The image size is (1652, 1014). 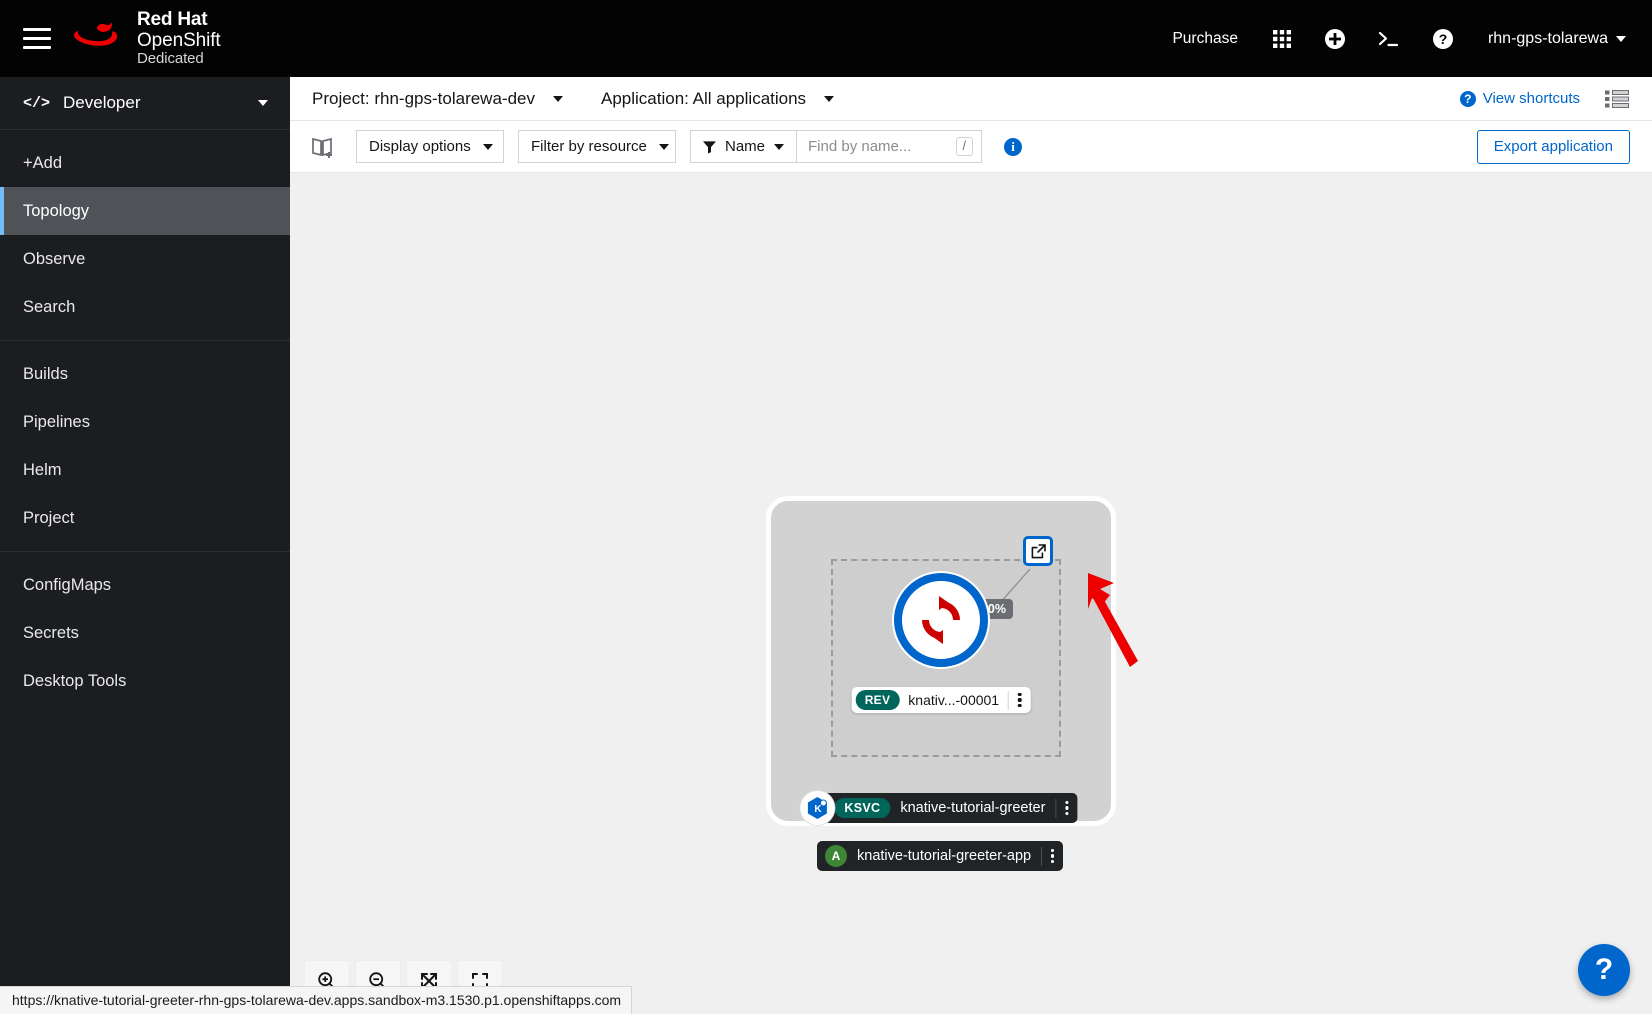 I want to click on perspective-switcher: </> Developer, so click(x=145, y=103).